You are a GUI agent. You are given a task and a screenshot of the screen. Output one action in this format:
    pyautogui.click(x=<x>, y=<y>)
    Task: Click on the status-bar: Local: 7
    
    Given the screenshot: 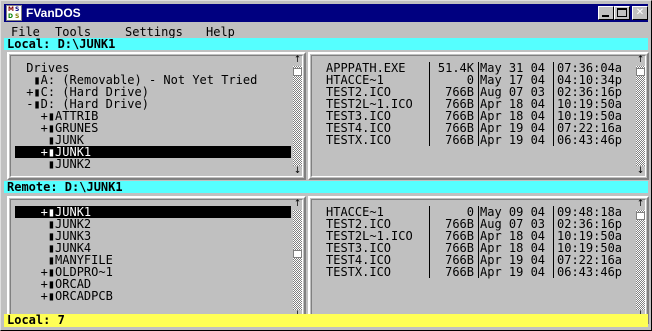 What is the action you would take?
    pyautogui.click(x=326, y=320)
    